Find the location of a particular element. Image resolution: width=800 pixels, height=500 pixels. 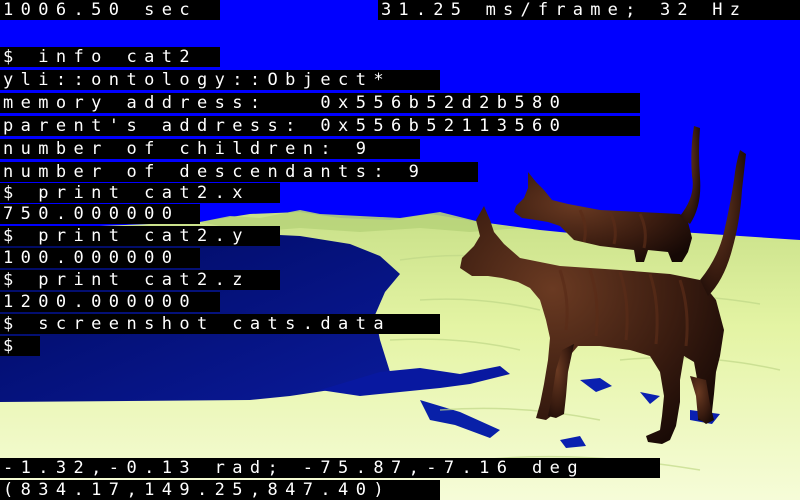

console-line: parent's address: 0x556b52113560 is located at coordinates (320, 126).